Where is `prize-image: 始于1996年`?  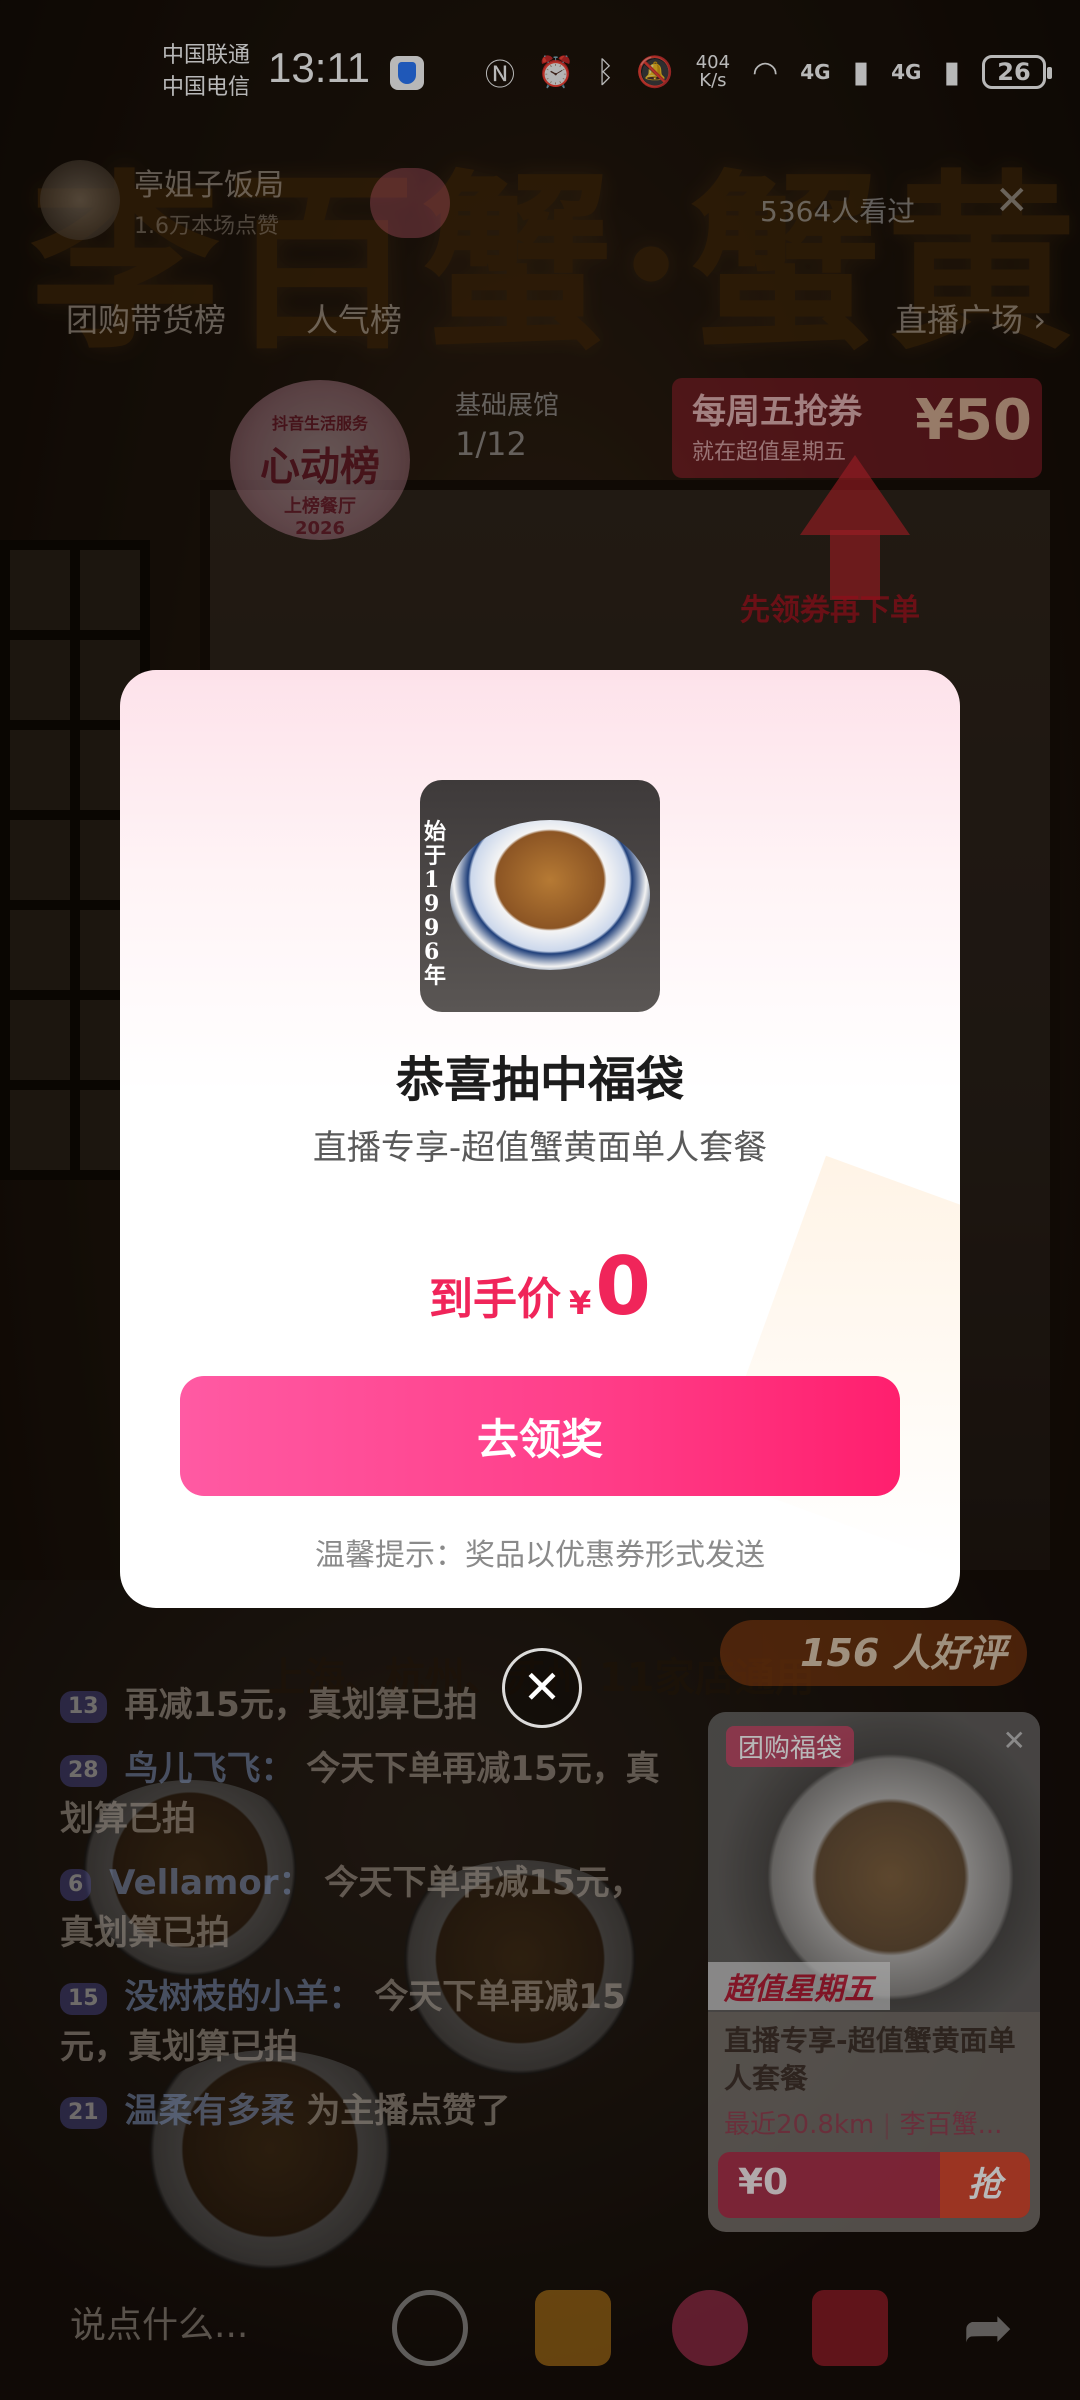 prize-image: 始于1996年 is located at coordinates (540, 896).